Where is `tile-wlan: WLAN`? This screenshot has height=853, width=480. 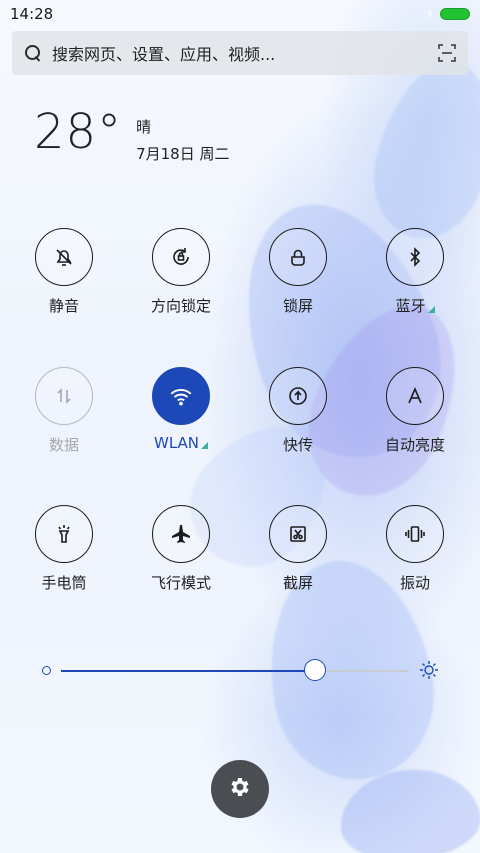 tile-wlan: WLAN is located at coordinates (181, 409).